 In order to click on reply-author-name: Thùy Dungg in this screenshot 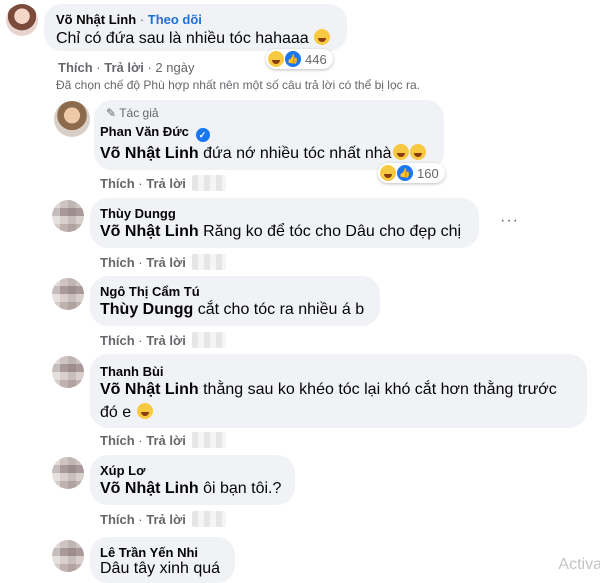, I will do `click(138, 213)`.